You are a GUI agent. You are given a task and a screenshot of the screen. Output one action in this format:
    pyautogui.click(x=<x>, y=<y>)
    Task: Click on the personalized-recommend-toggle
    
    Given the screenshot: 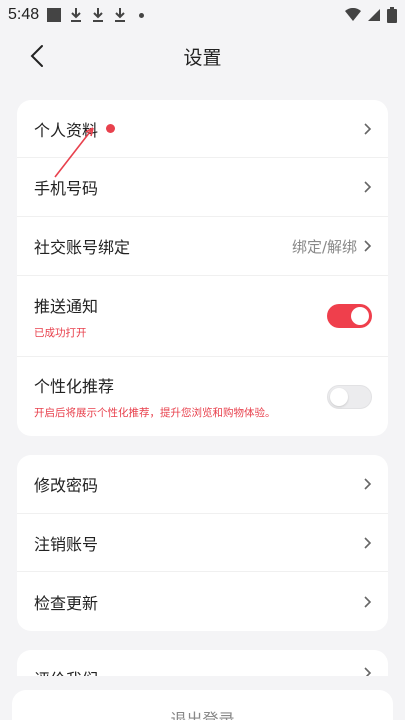 What is the action you would take?
    pyautogui.click(x=349, y=396)
    